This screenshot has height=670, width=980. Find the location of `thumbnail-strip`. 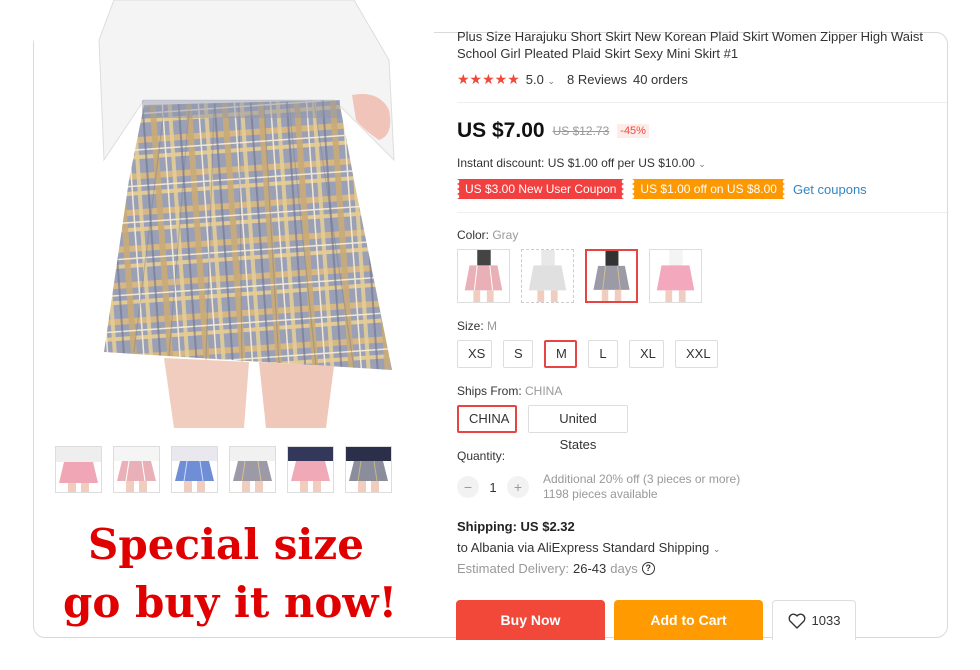

thumbnail-strip is located at coordinates (223, 469).